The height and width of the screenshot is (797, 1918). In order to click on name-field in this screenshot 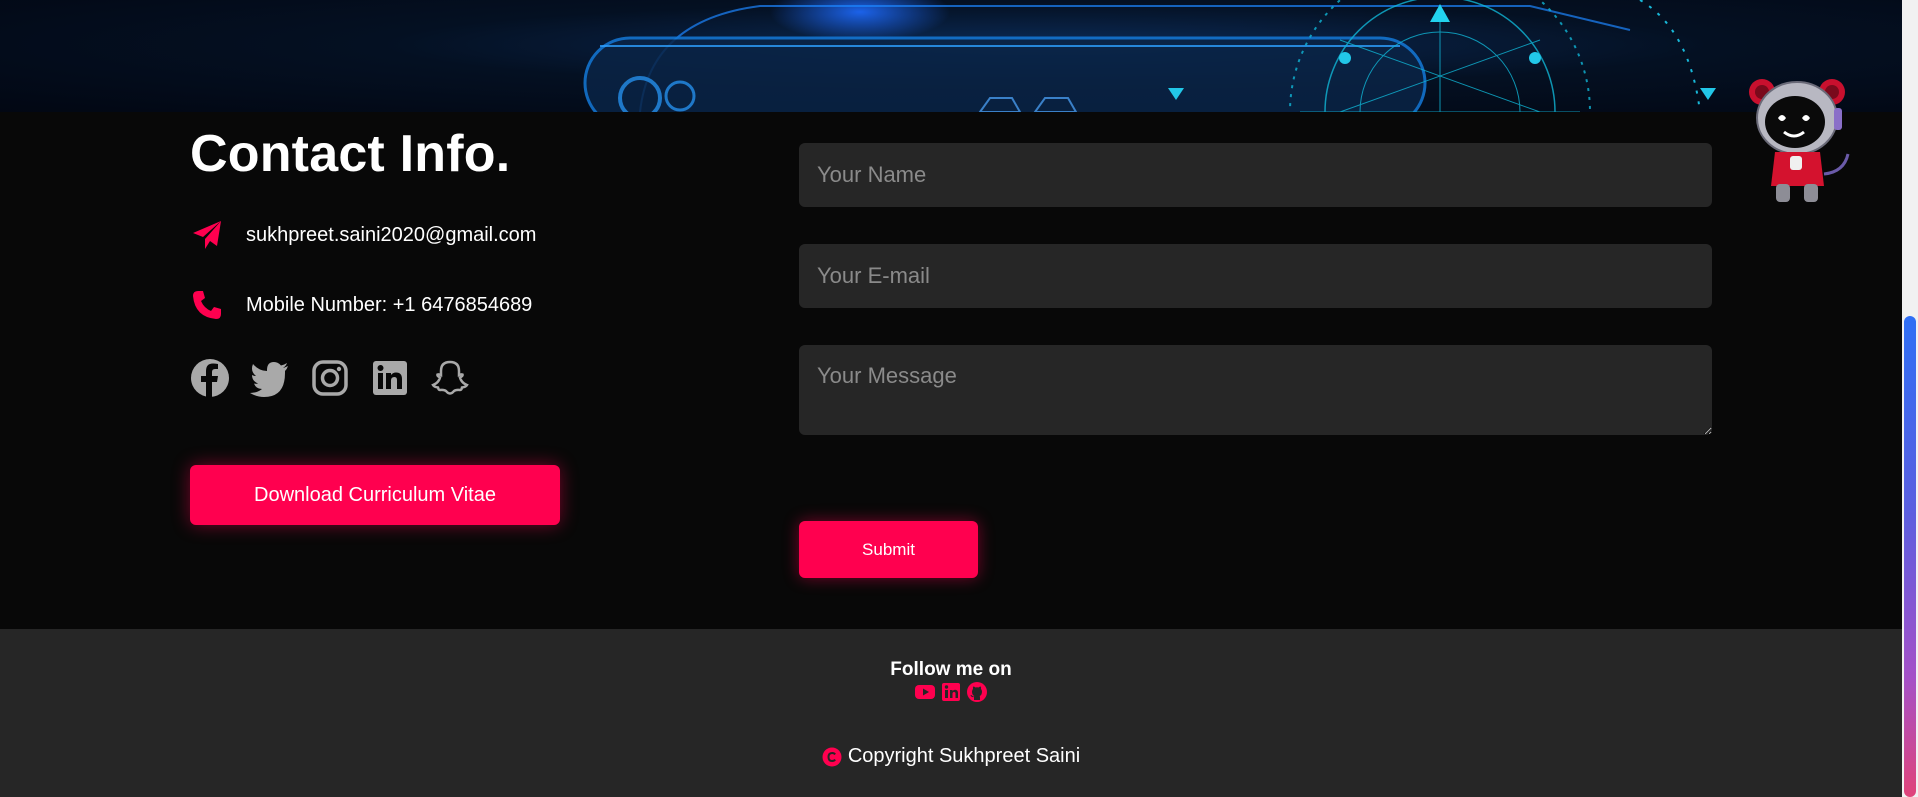, I will do `click(1255, 175)`.